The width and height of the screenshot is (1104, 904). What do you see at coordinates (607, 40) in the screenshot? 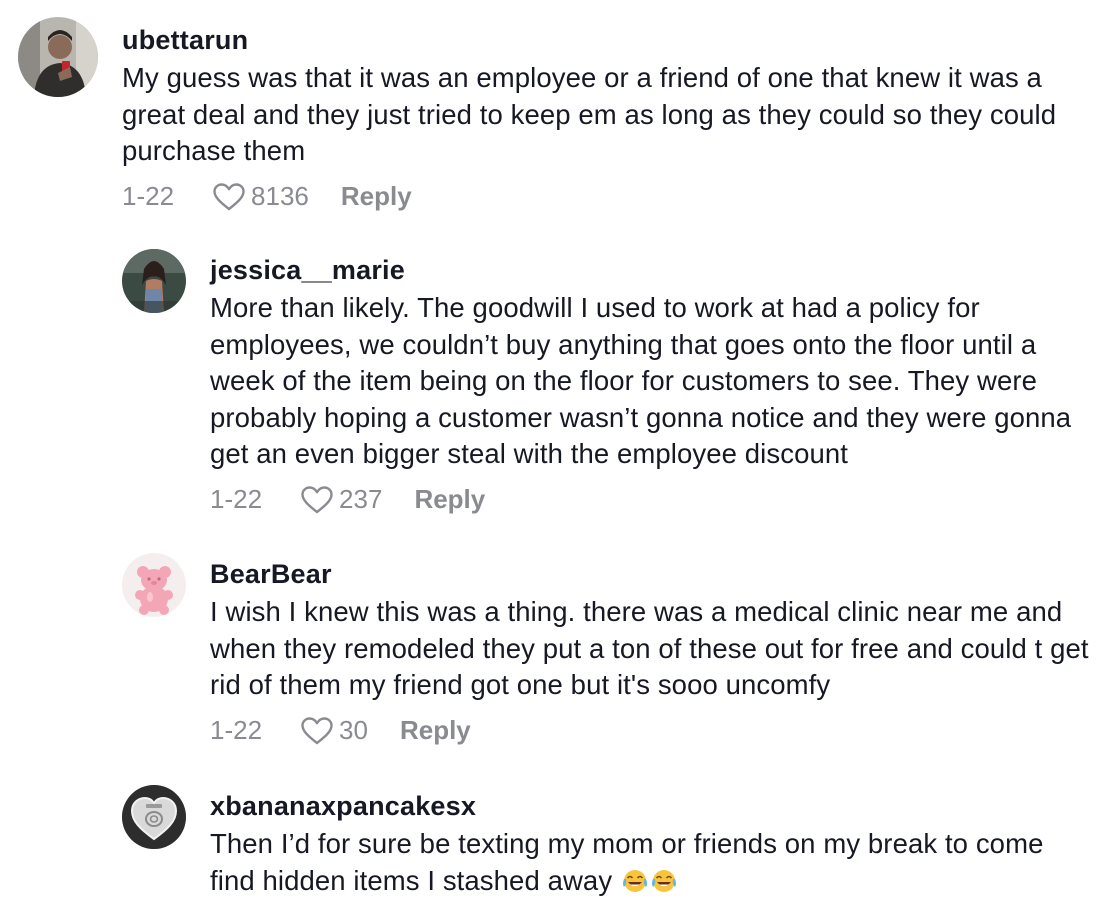
I see `comment-username: ubettarun` at bounding box center [607, 40].